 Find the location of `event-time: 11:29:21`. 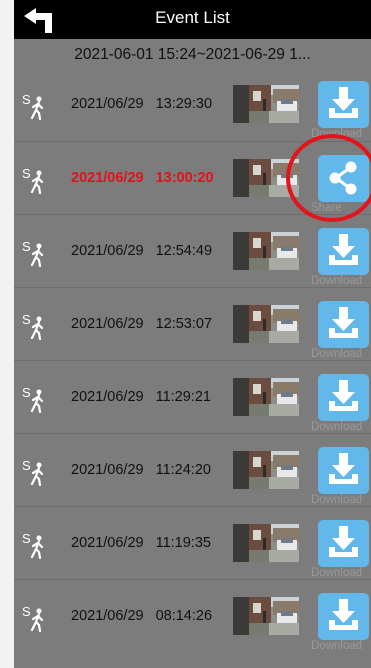

event-time: 11:29:21 is located at coordinates (183, 397).